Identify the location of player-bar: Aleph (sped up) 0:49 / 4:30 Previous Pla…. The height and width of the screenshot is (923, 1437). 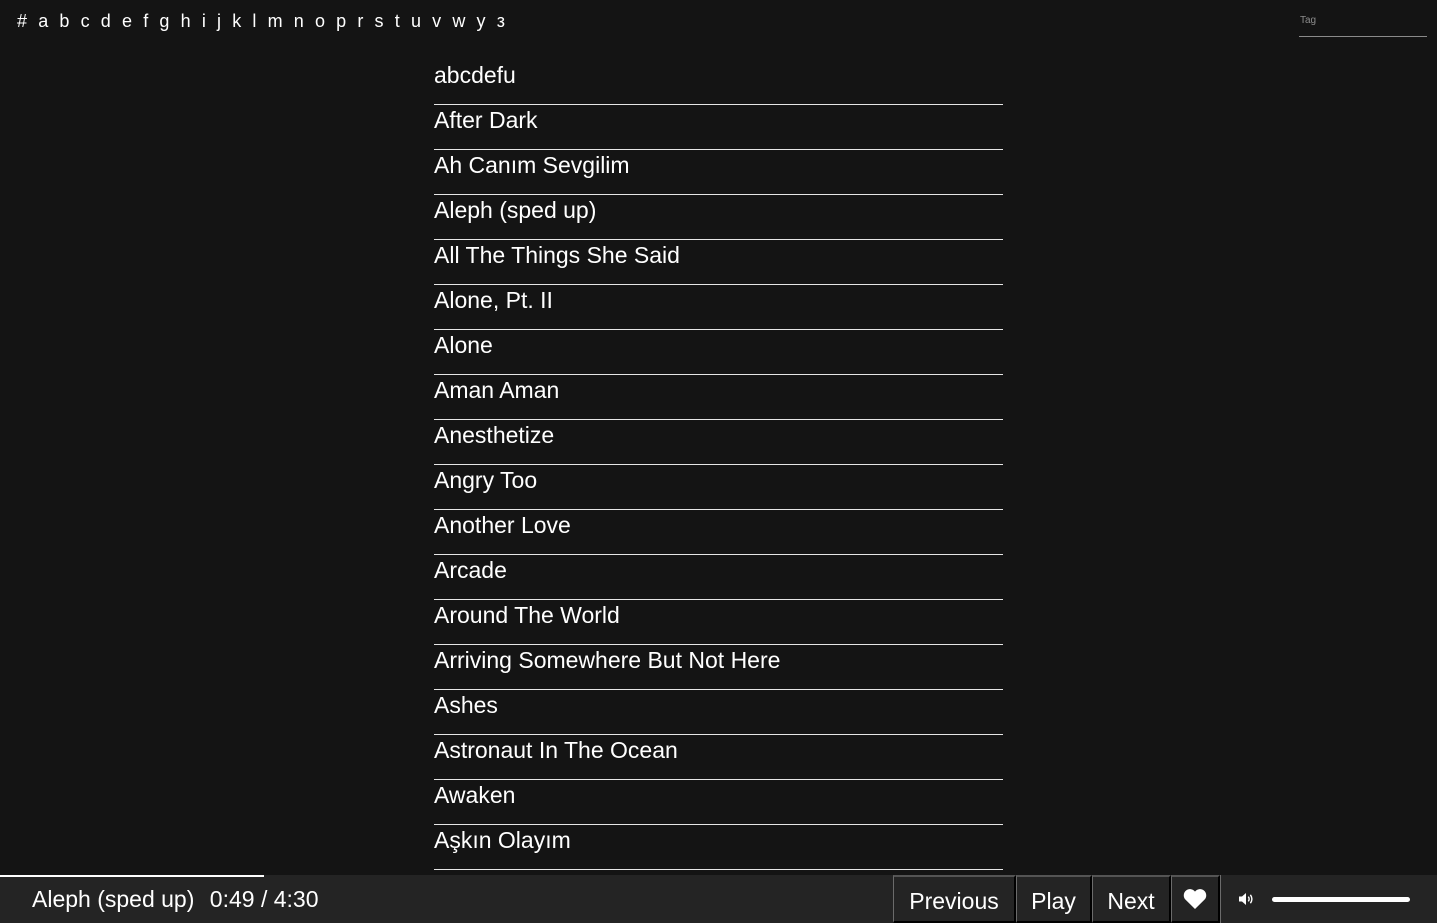
(718, 899).